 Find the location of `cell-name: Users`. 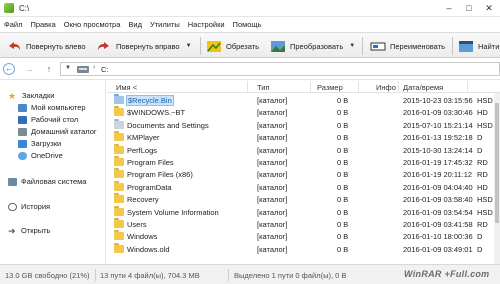

cell-name: Users is located at coordinates (137, 224).